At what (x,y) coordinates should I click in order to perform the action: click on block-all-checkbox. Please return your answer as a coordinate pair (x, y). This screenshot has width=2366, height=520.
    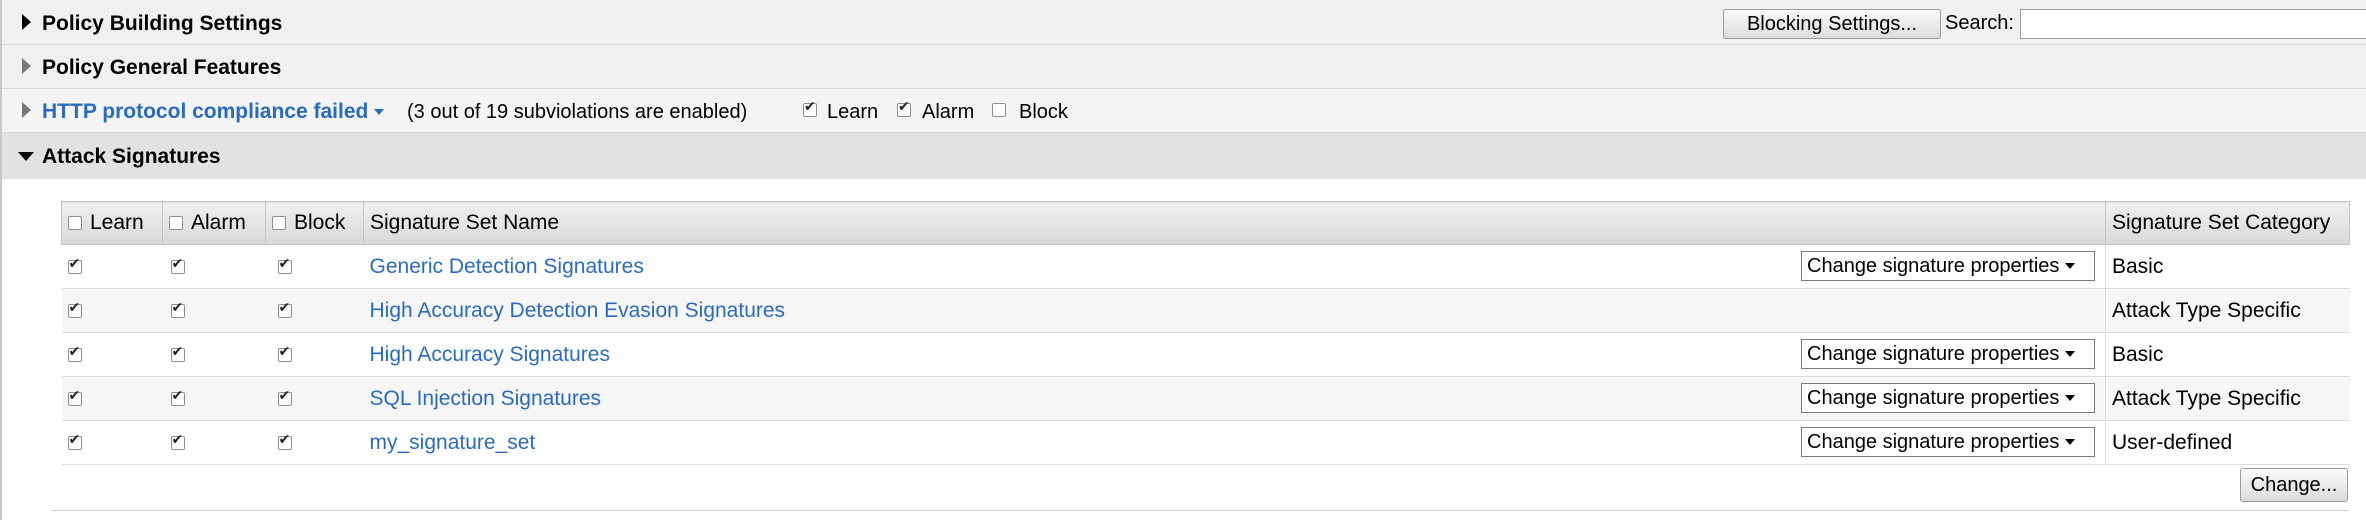
    Looking at the image, I should click on (279, 223).